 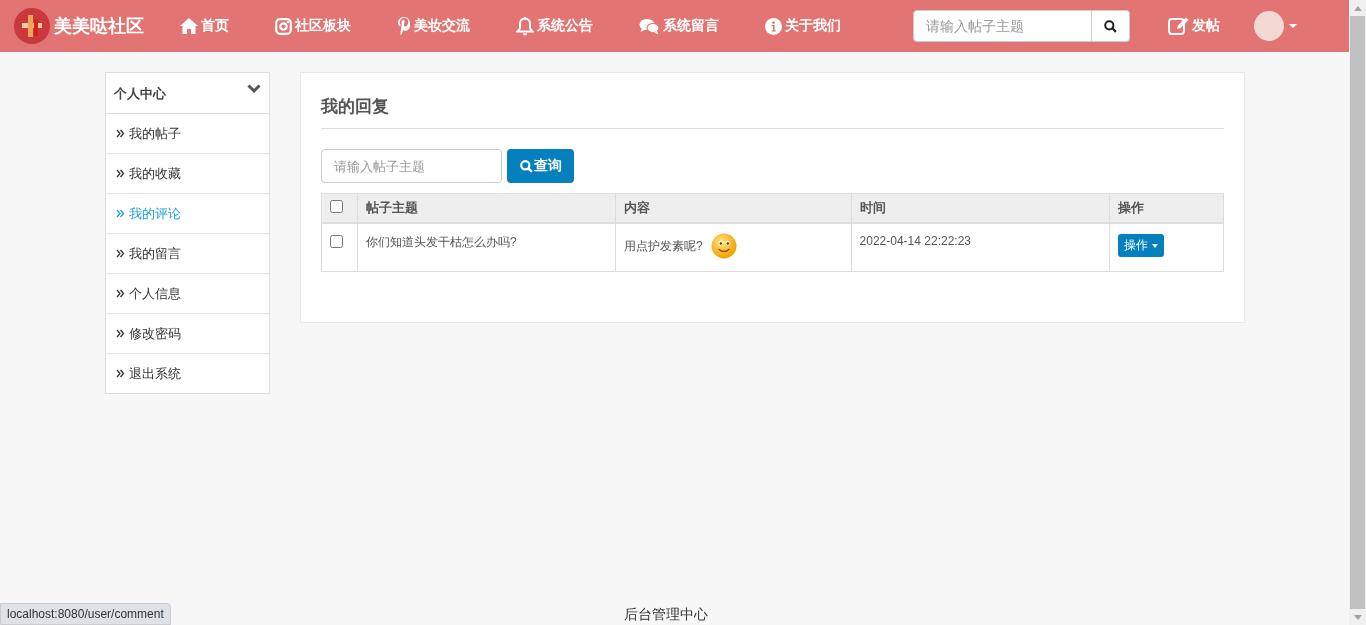 I want to click on nav-link: 关于我们, so click(x=803, y=26).